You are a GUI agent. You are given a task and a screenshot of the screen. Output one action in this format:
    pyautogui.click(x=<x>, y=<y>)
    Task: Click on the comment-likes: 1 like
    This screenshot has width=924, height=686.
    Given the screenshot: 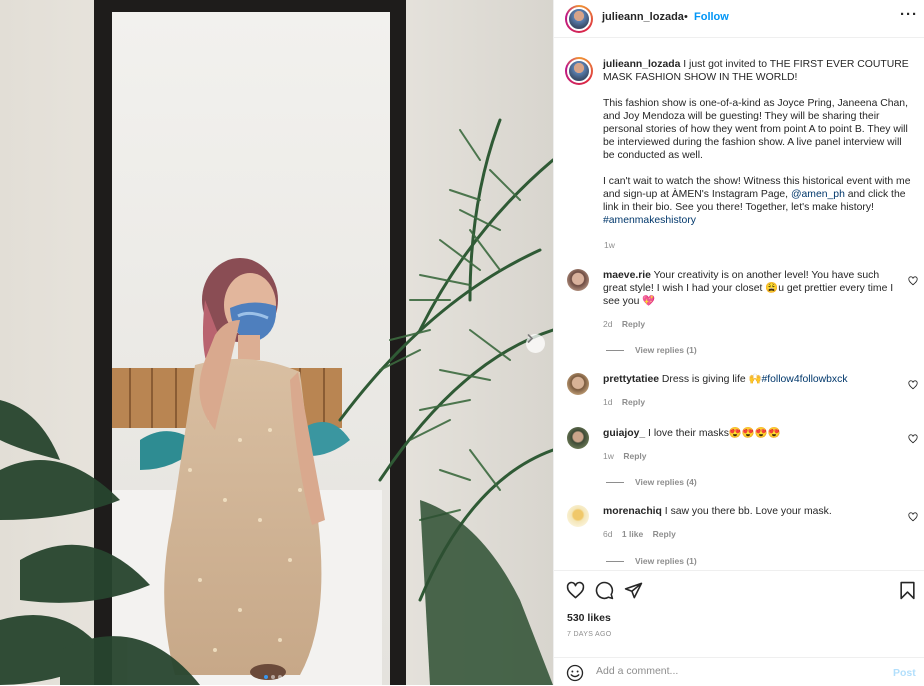 What is the action you would take?
    pyautogui.click(x=632, y=534)
    